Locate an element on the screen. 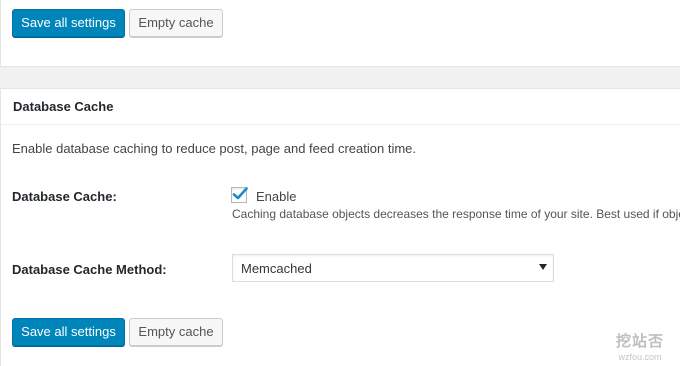 This screenshot has height=366, width=680. database-cache-method-select: Memcached is located at coordinates (393, 268).